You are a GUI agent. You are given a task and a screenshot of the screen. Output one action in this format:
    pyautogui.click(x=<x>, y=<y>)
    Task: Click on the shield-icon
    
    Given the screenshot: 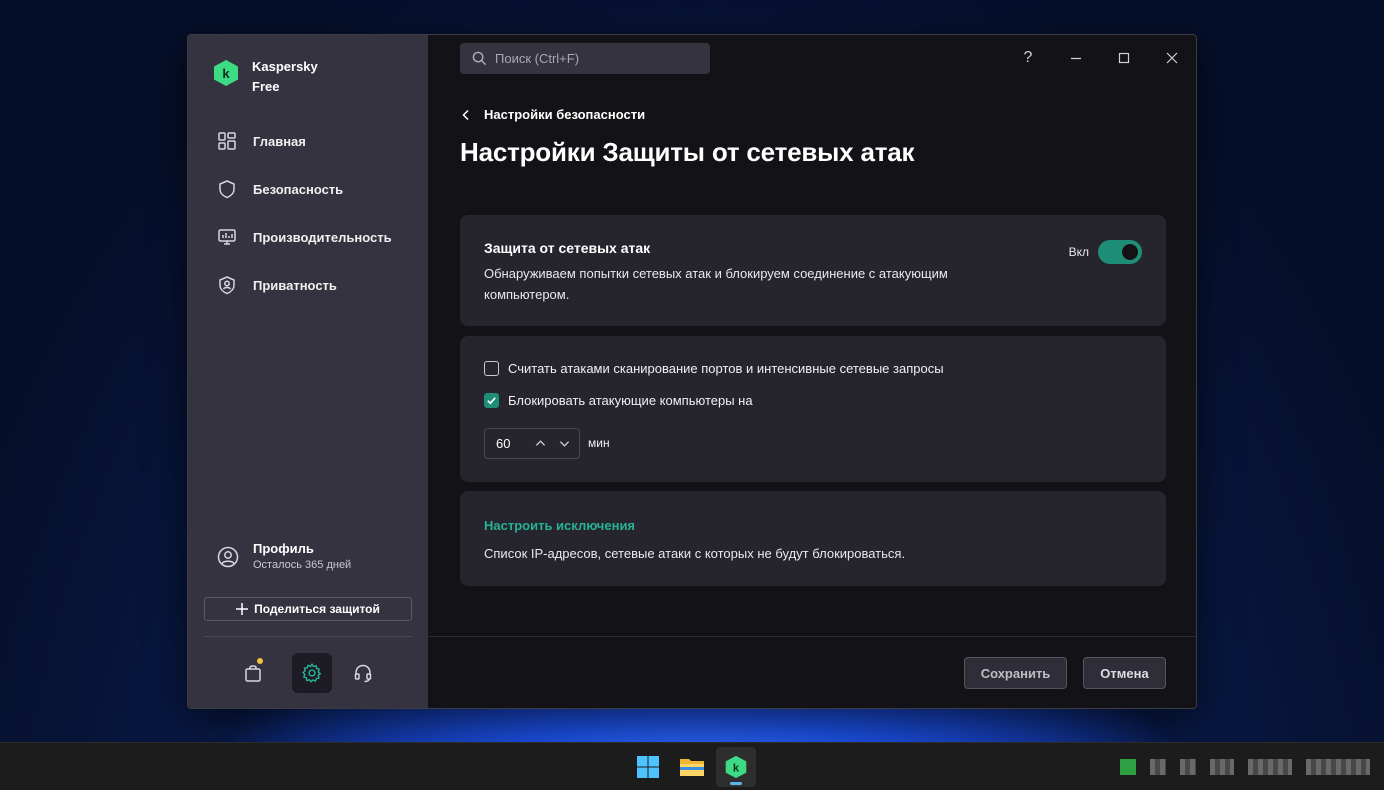 What is the action you would take?
    pyautogui.click(x=227, y=189)
    